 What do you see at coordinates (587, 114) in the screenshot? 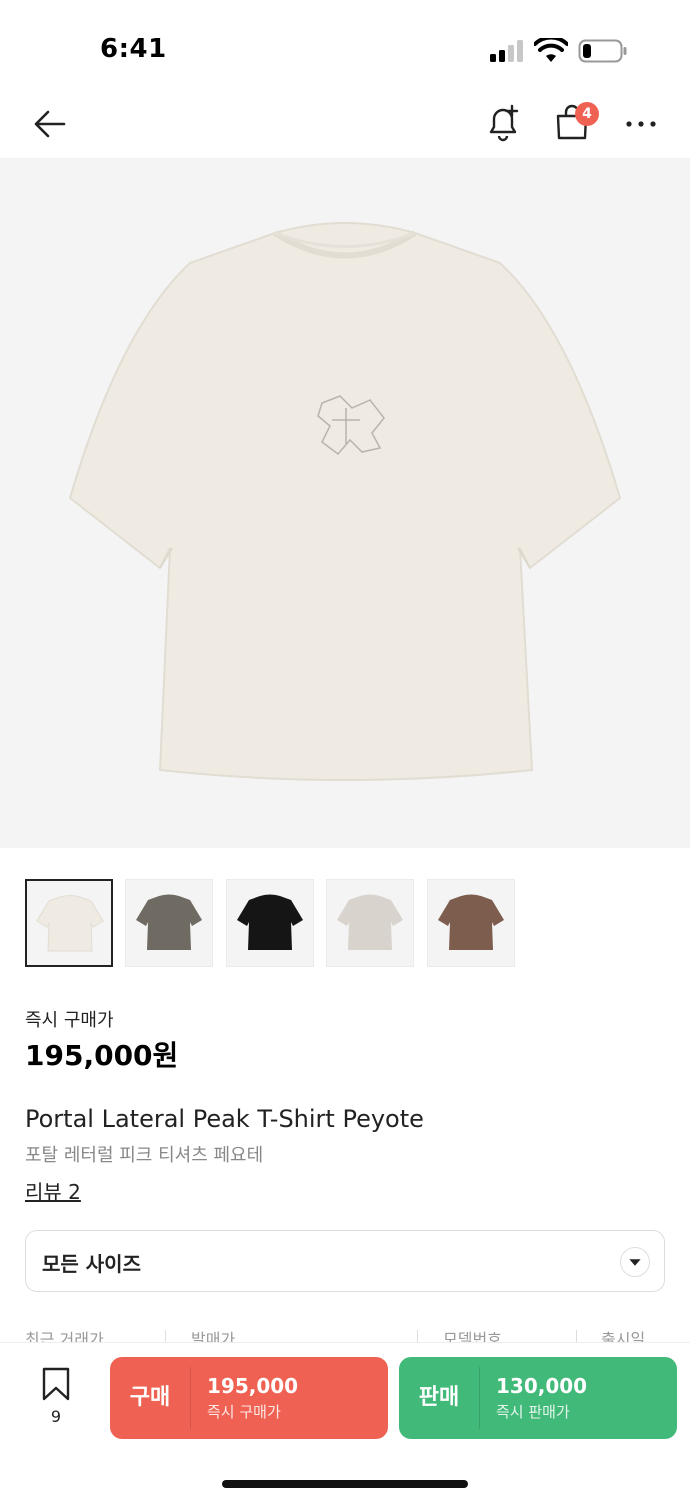
I see `cart-count-badge: 4` at bounding box center [587, 114].